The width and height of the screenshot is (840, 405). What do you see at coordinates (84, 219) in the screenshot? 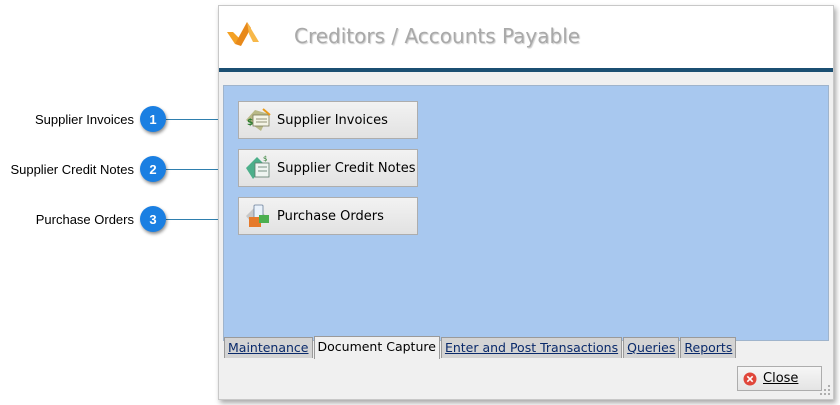
I see `callout-label: Purchase Orders` at bounding box center [84, 219].